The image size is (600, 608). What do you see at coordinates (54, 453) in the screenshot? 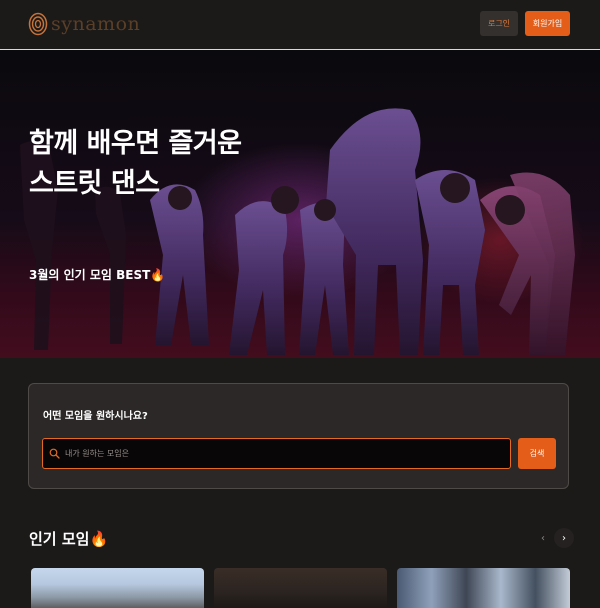
I see `search-icon` at bounding box center [54, 453].